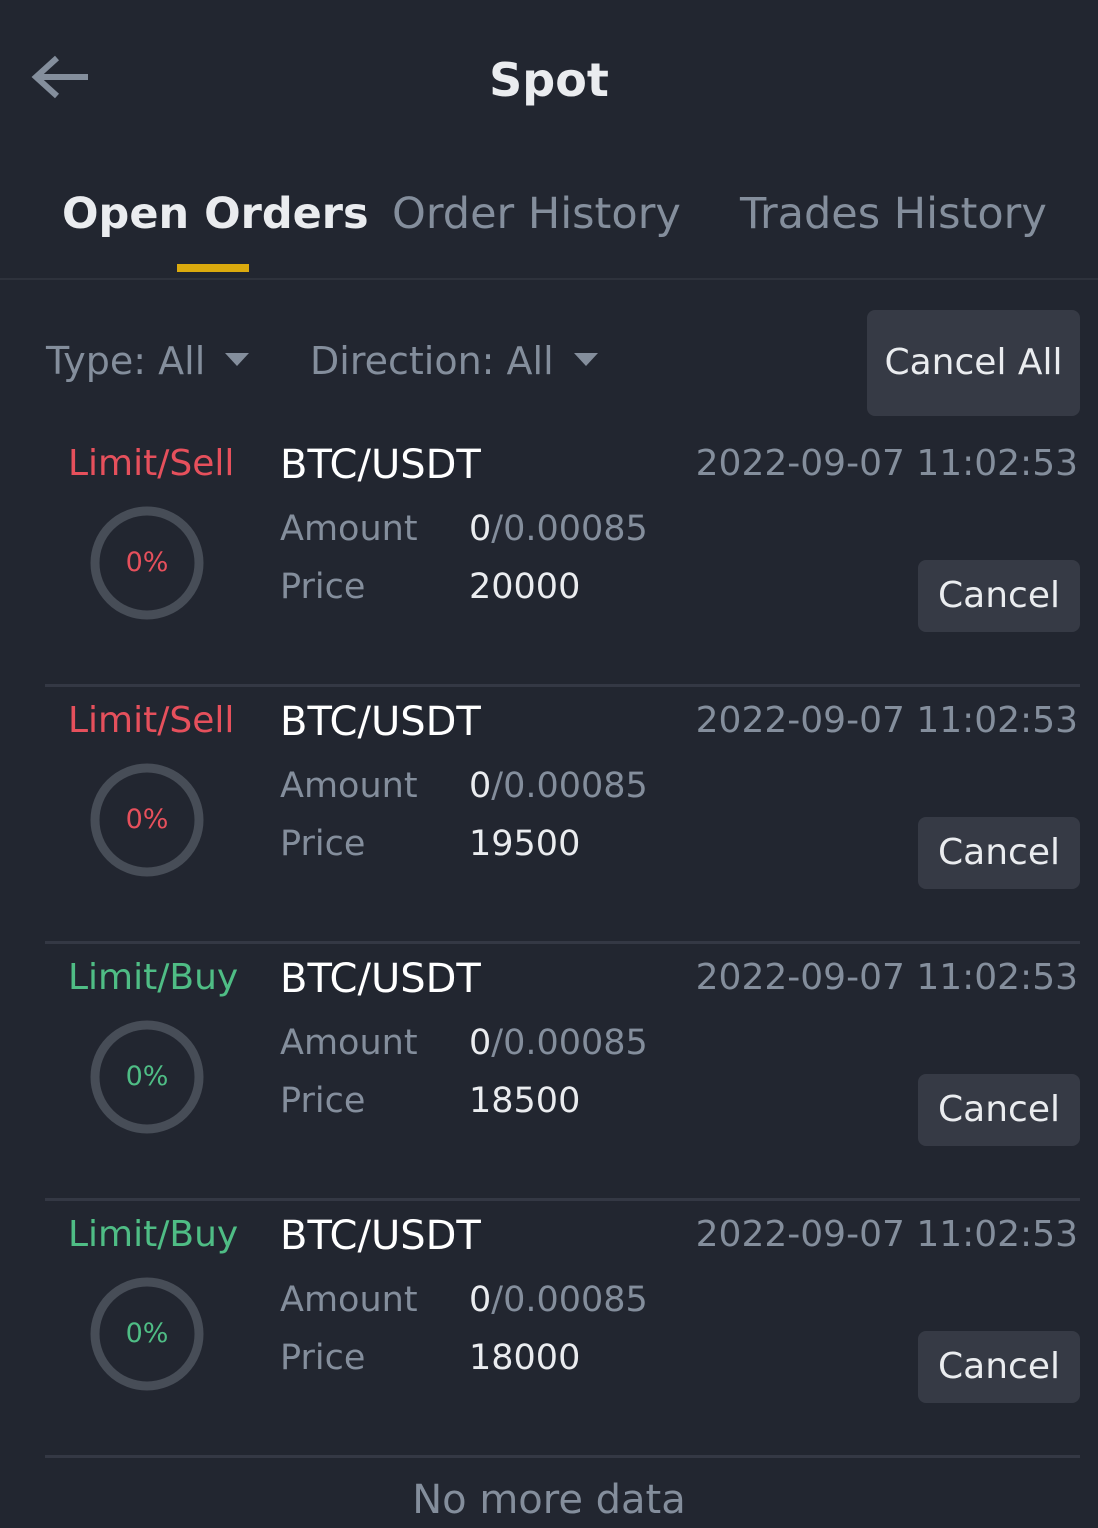 The width and height of the screenshot is (1098, 1528). I want to click on filter-bar: Type: All Direction: All Cancel All, so click(549, 360).